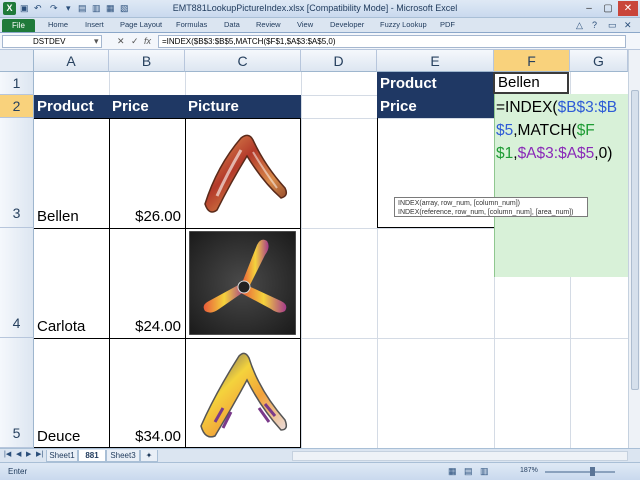 Image resolution: width=640 pixels, height=480 pixels. What do you see at coordinates (147, 41) in the screenshot?
I see `insert-function-icon: fx` at bounding box center [147, 41].